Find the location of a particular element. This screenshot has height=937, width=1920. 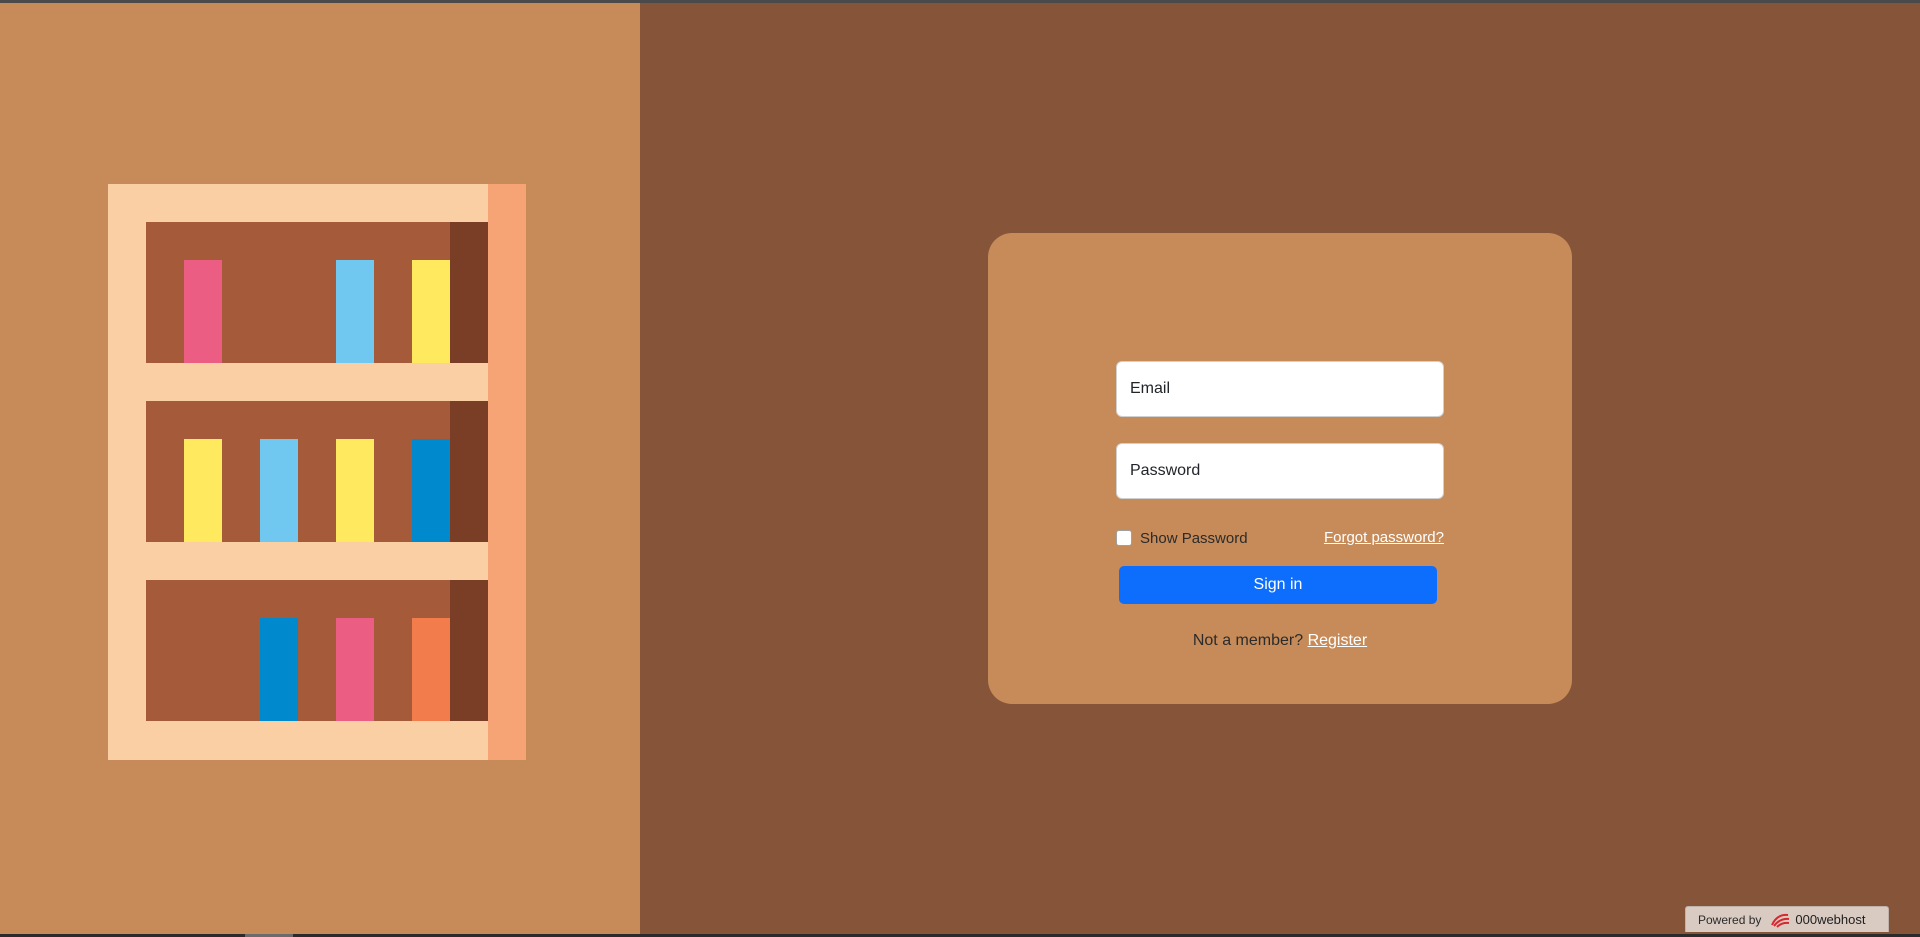

shelf-top is located at coordinates (317, 292).